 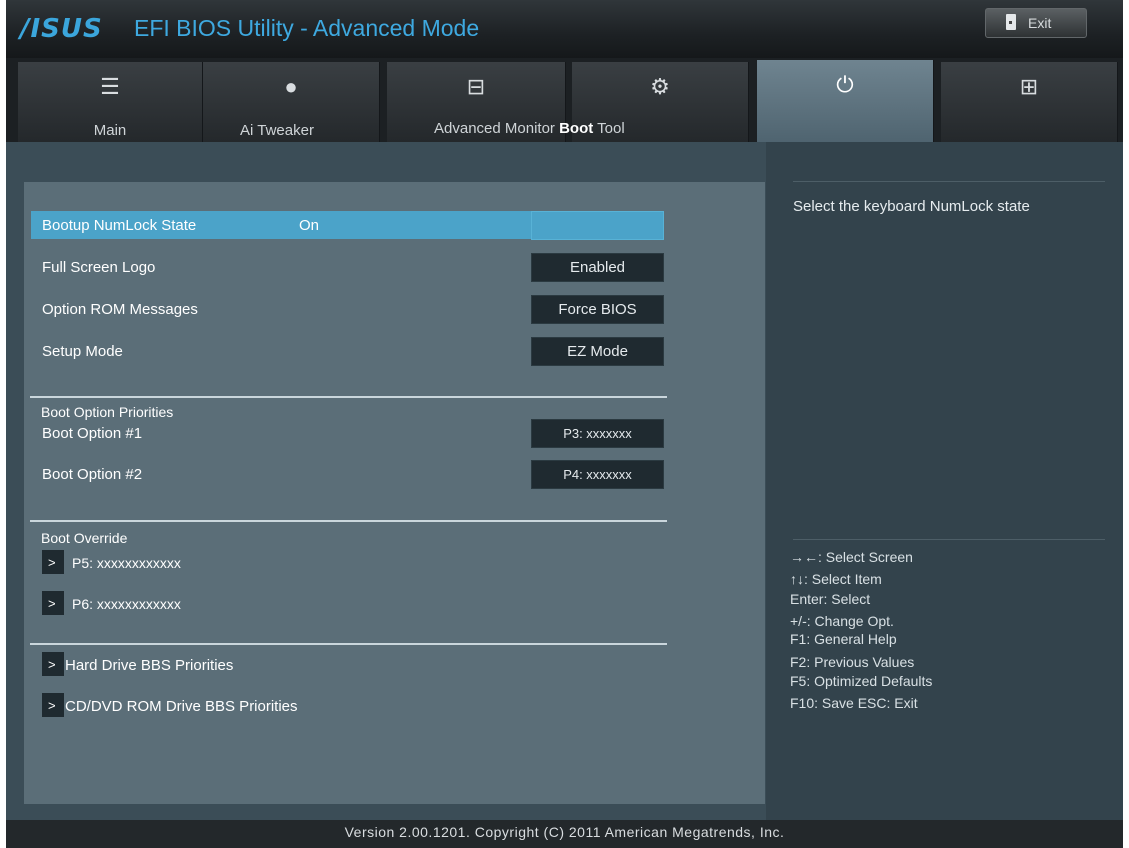 I want to click on key-hint: F10: Save ESC: Exit, so click(x=854, y=703).